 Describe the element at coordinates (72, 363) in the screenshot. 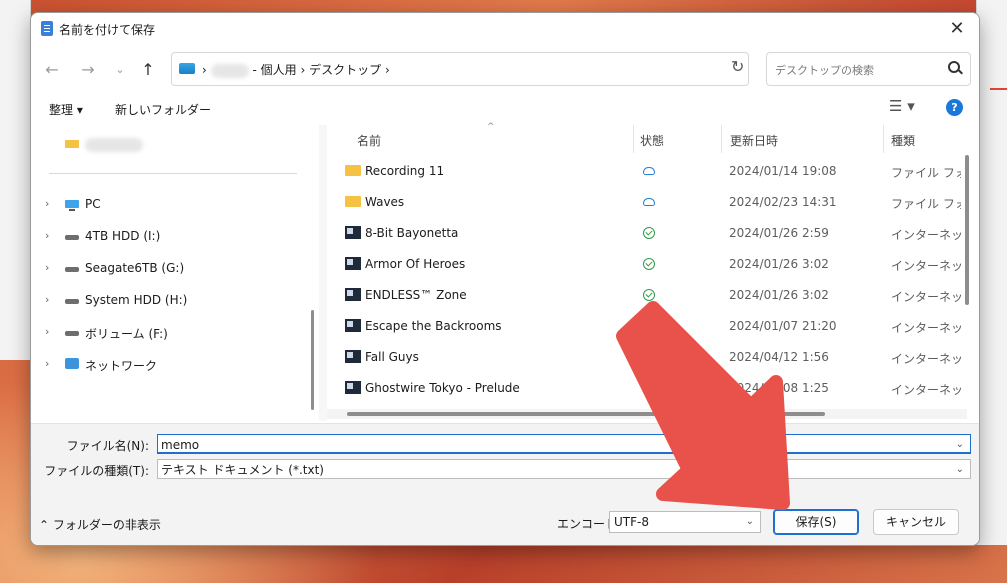

I see `network-icon` at that location.